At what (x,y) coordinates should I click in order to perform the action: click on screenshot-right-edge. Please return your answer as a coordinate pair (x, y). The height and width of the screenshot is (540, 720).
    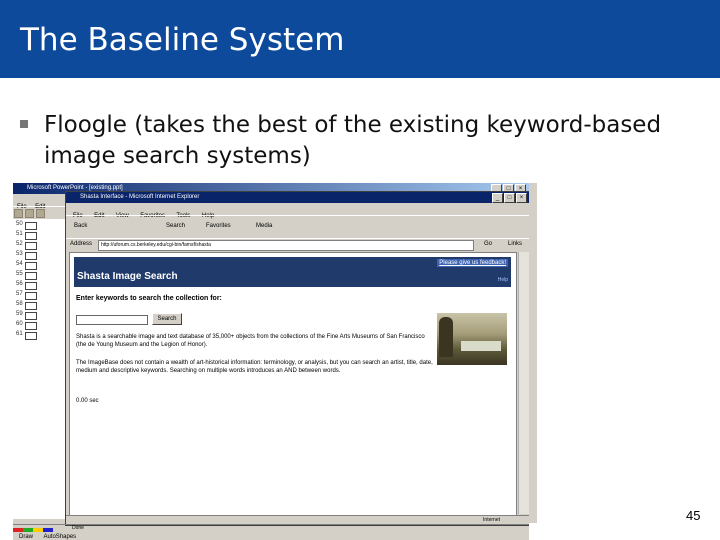
    Looking at the image, I should click on (533, 353).